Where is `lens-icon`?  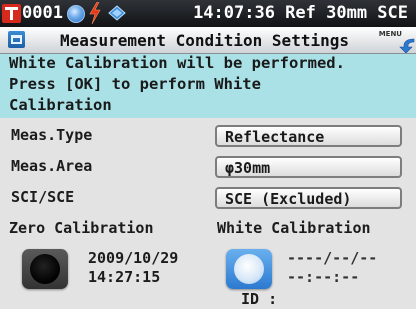
lens-icon is located at coordinates (76, 14).